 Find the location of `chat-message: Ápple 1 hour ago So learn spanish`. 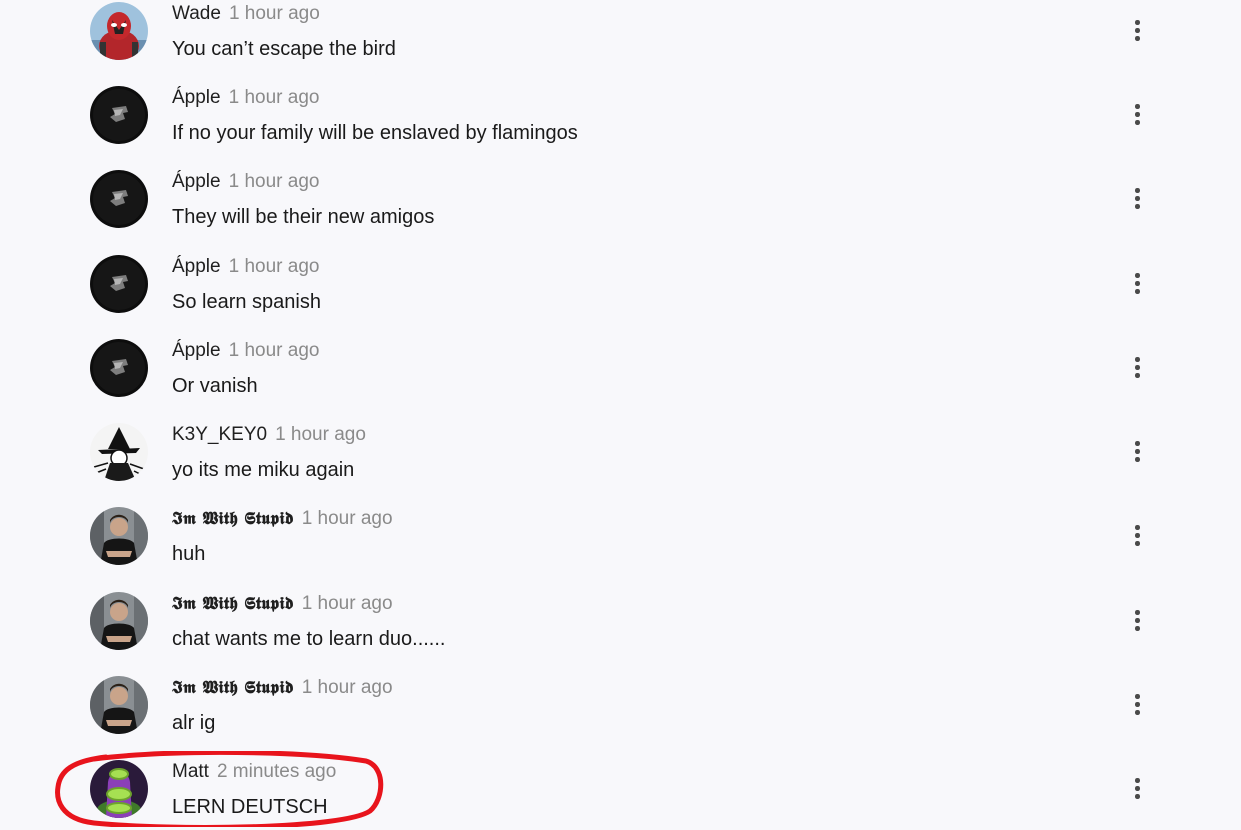

chat-message: Ápple 1 hour ago So learn spanish is located at coordinates (620, 295).